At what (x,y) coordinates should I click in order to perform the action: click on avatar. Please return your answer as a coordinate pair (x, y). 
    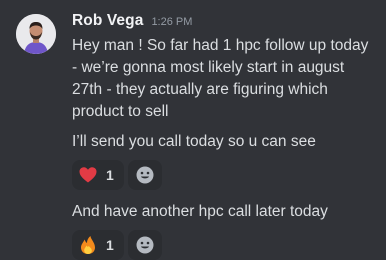
    Looking at the image, I should click on (36, 34).